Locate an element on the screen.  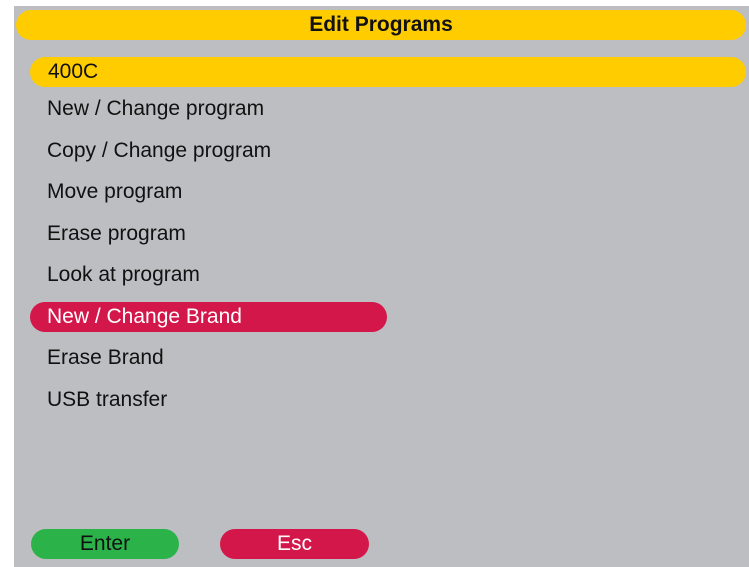
page-title: Edit Programs is located at coordinates (381, 25).